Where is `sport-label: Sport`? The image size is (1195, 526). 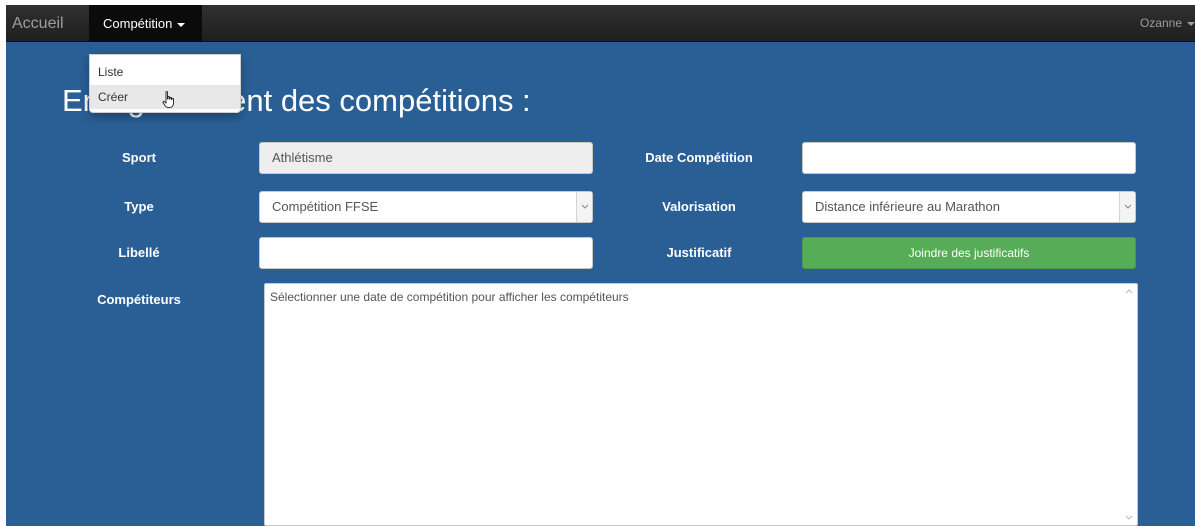 sport-label: Sport is located at coordinates (139, 157).